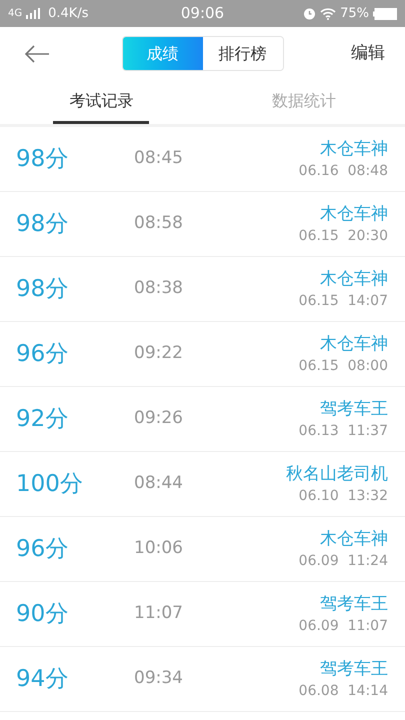 The image size is (405, 720). Describe the element at coordinates (159, 678) in the screenshot. I see `duration: 09:34` at that location.